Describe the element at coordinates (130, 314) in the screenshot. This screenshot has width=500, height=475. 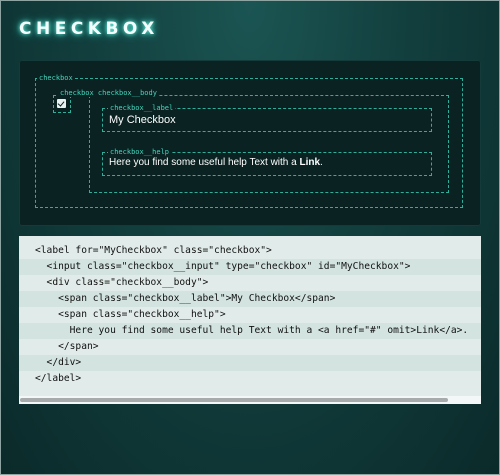
I see `code-line: <span class="checkbox__help">` at that location.